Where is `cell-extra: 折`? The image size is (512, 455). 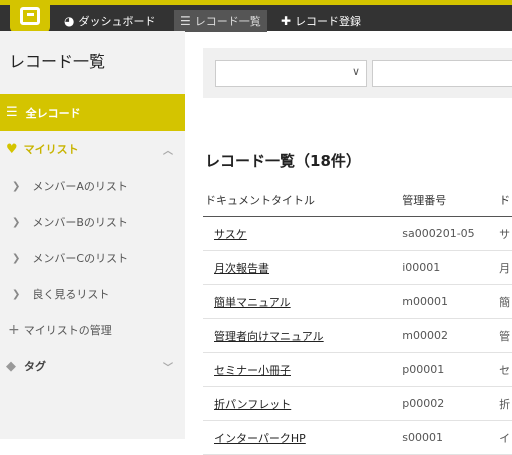 cell-extra: 折 is located at coordinates (505, 403).